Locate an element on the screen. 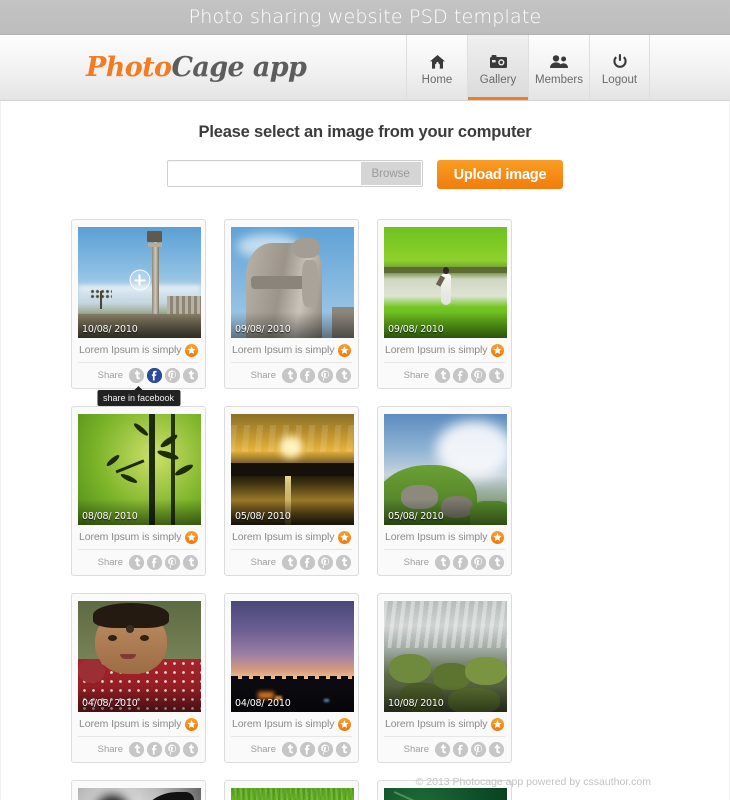 The image size is (730, 800). site-header: PhotoCage app Home Gallery Members Logout is located at coordinates (365, 68).